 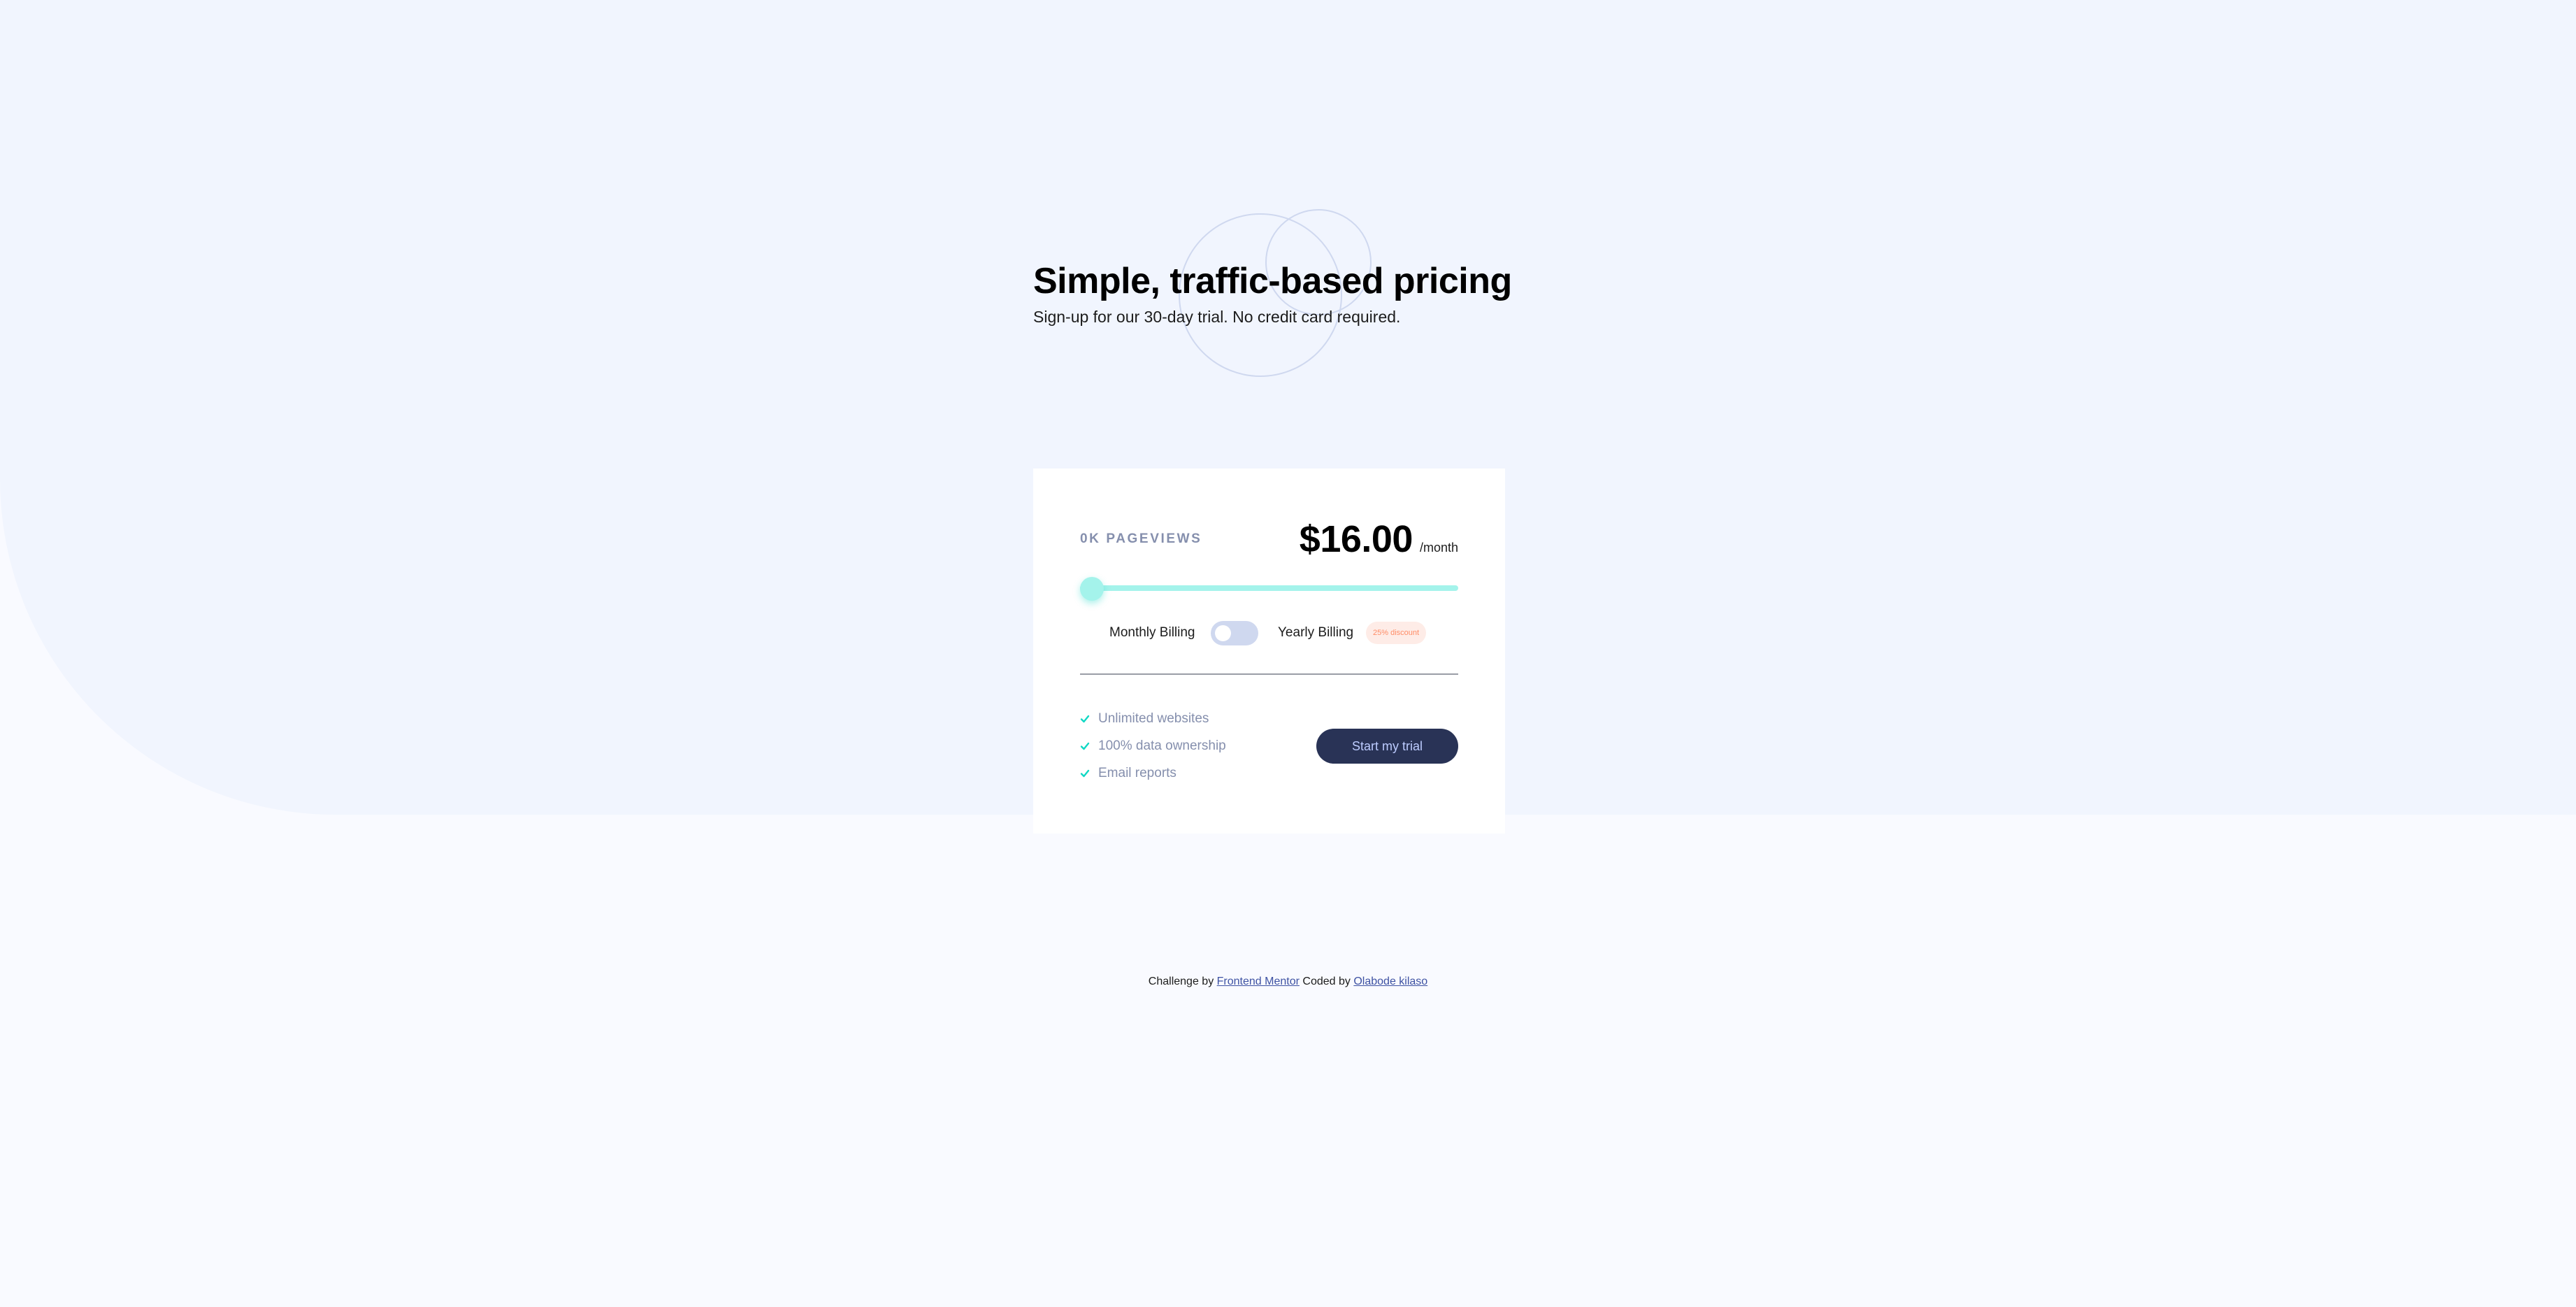 I want to click on slider-thumb, so click(x=1092, y=589).